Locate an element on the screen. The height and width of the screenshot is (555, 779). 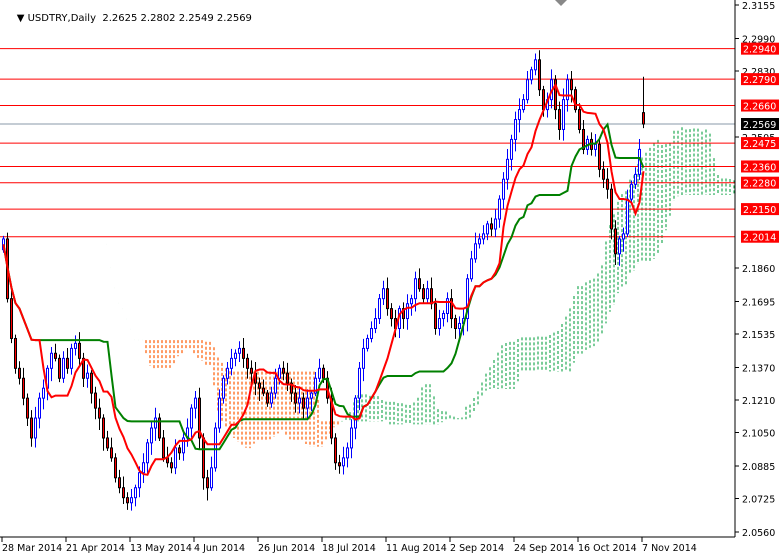
x-tick-label: 2 Sep 2014 is located at coordinates (477, 548).